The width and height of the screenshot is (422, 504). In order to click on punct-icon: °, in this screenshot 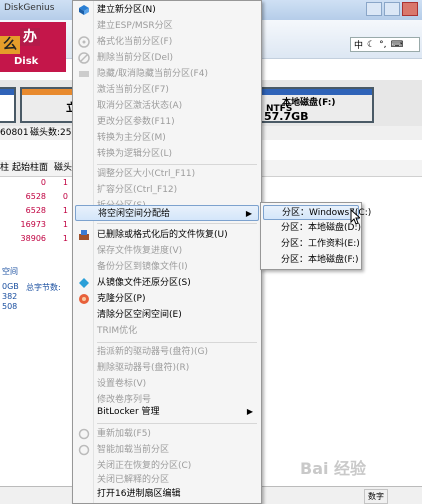, I will do `click(382, 45)`.